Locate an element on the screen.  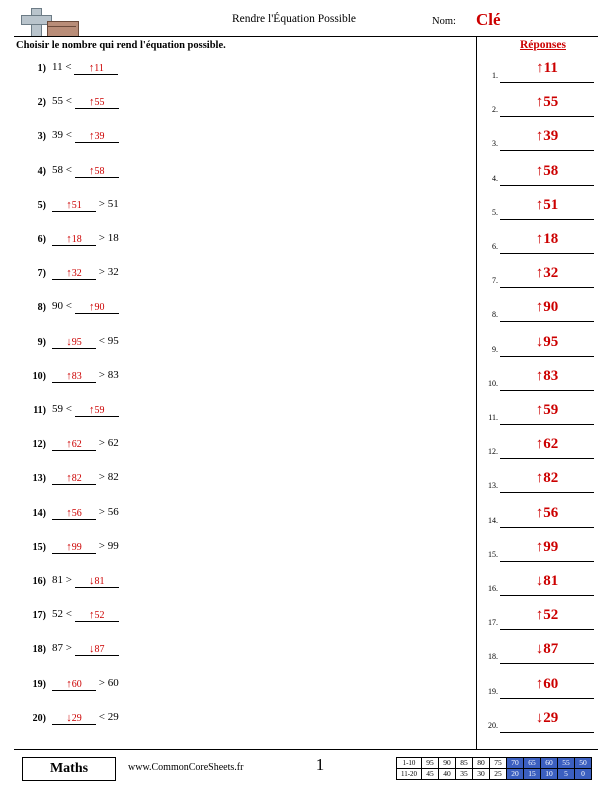
score-cell: 75 is located at coordinates (498, 763).